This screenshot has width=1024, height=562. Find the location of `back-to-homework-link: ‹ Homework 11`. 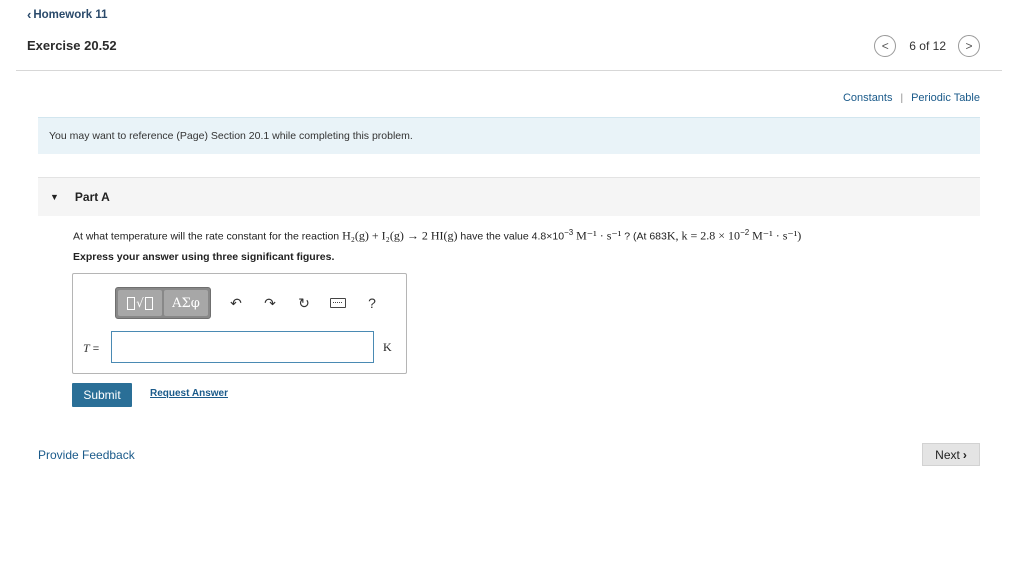

back-to-homework-link: ‹ Homework 11 is located at coordinates (67, 14).